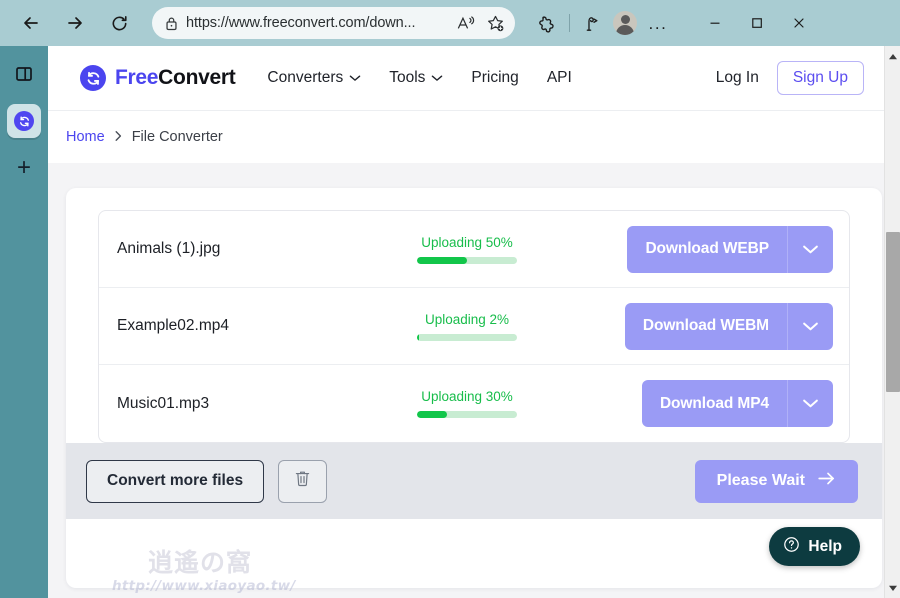  I want to click on maximize-button, so click(757, 23).